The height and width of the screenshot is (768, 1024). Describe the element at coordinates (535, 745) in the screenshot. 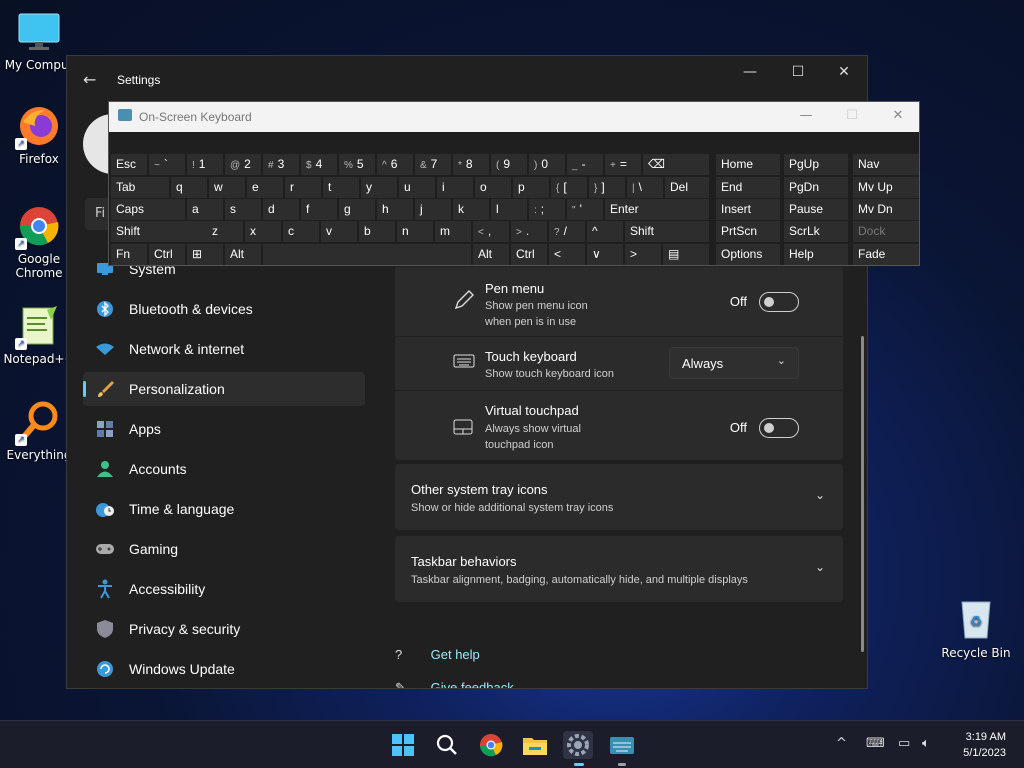

I see `file-explorer-icon` at that location.